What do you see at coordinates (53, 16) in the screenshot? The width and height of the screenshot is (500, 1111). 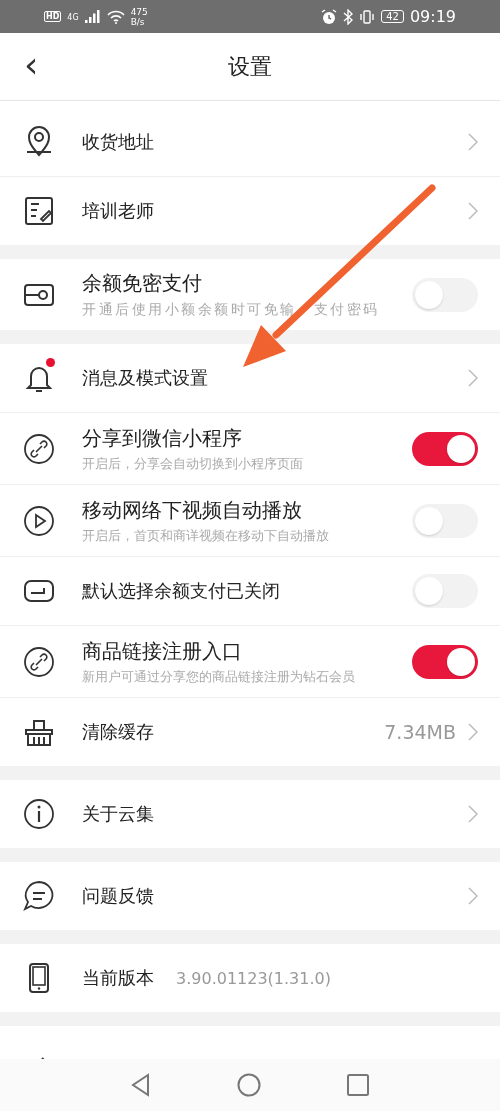 I see `hd-indicator: HD` at bounding box center [53, 16].